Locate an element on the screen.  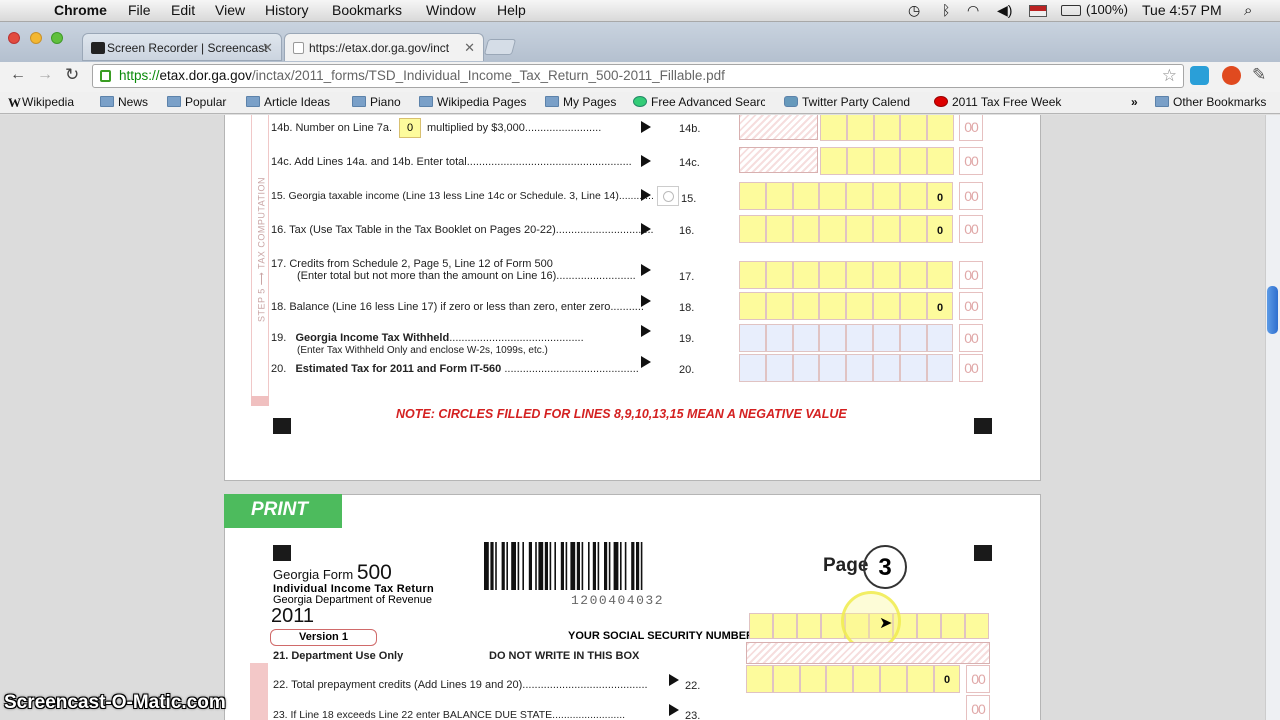
menu-window: Window is located at coordinates (451, 10).